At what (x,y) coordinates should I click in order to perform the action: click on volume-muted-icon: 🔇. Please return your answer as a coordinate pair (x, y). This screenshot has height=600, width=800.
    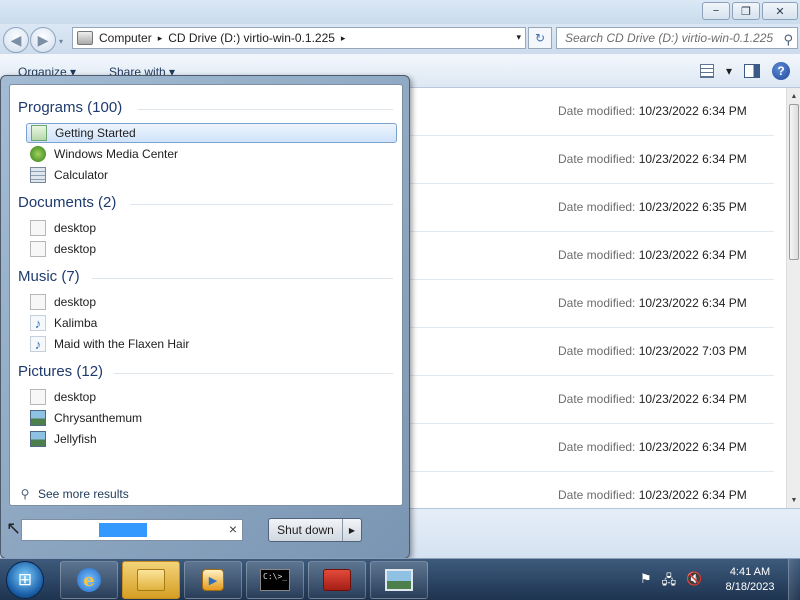
    Looking at the image, I should click on (694, 582).